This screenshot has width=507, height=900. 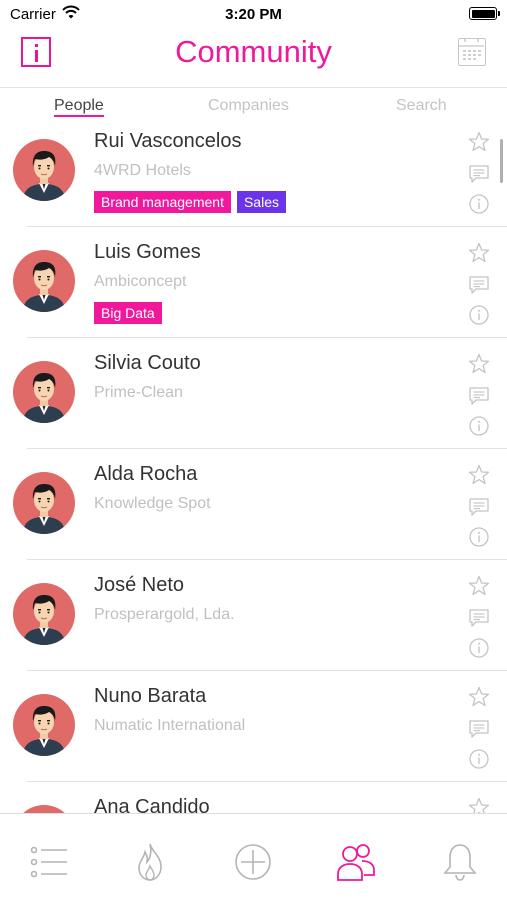 I want to click on flame-icon, so click(x=150, y=862).